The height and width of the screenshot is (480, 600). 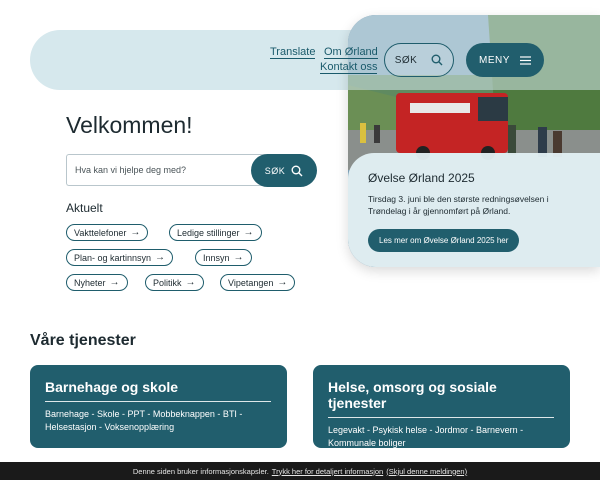 What do you see at coordinates (327, 471) in the screenshot?
I see `cookie-details-link: Trykk her for detaljert informasjon` at bounding box center [327, 471].